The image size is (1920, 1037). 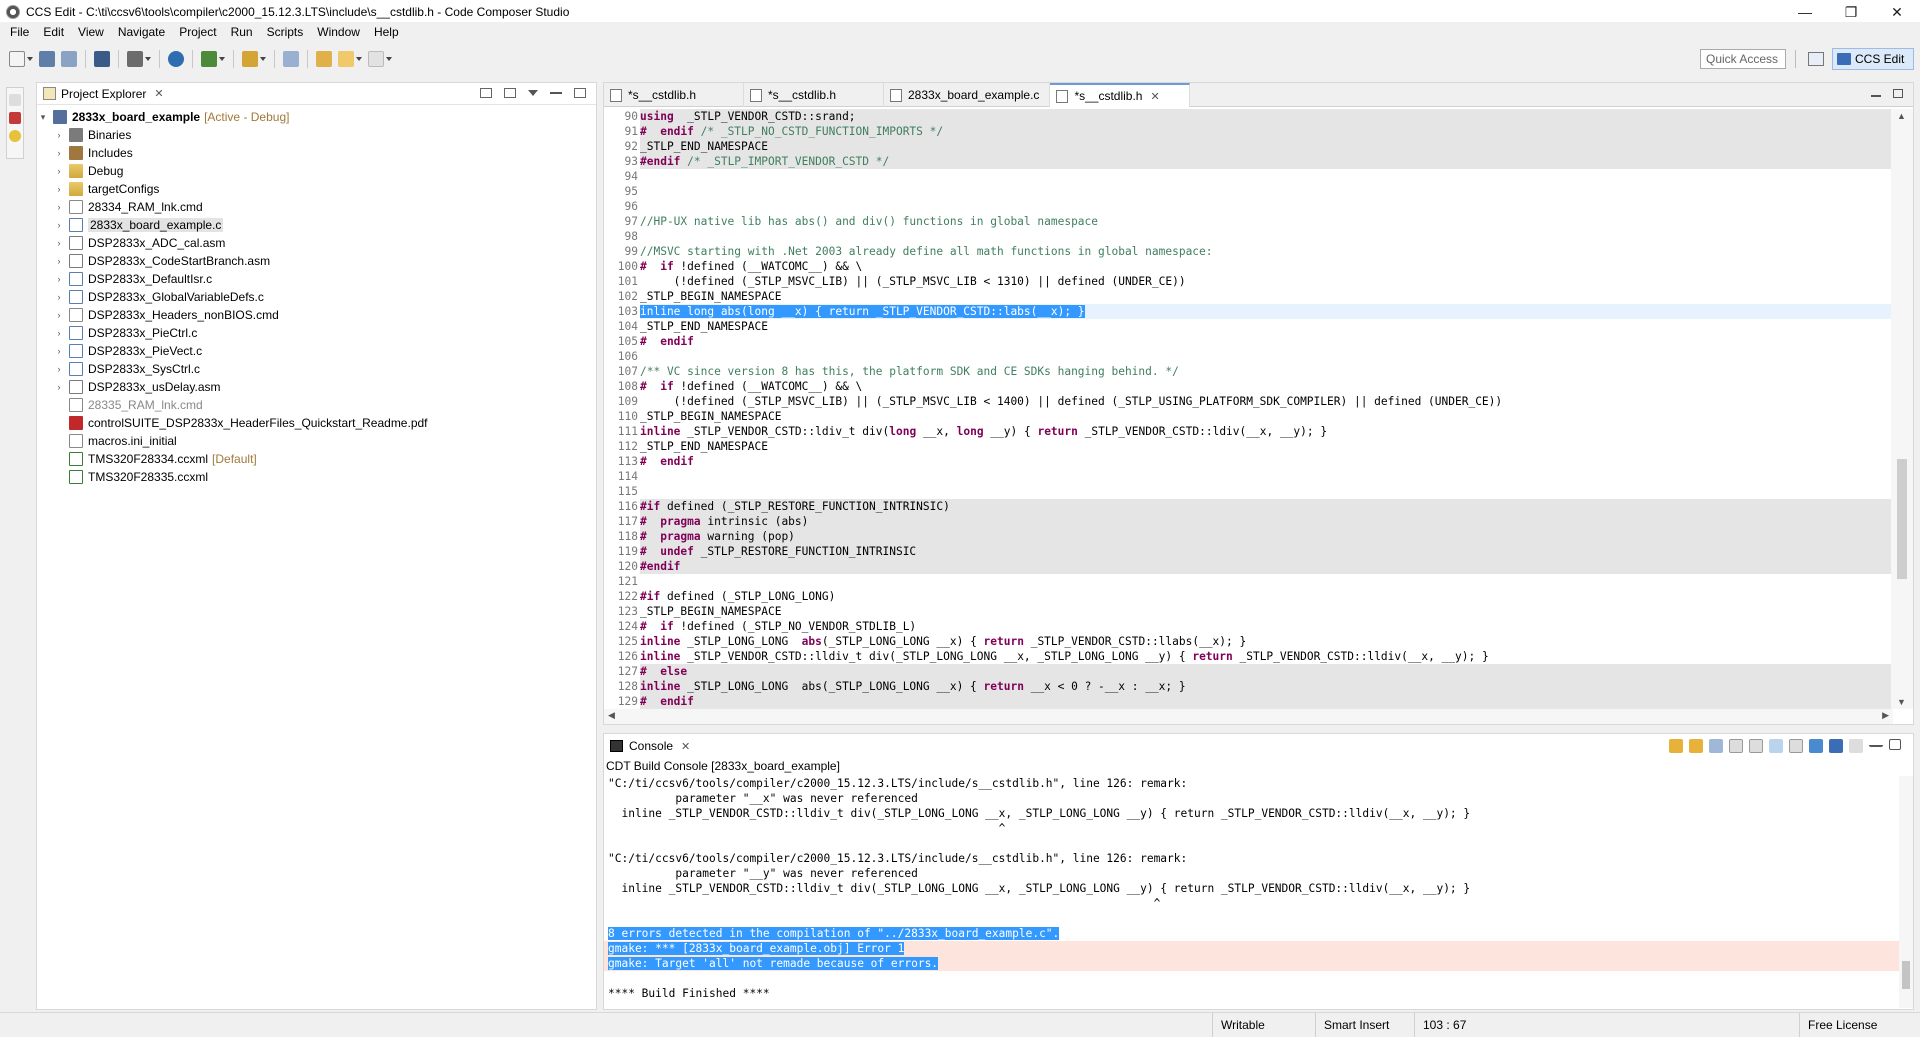 What do you see at coordinates (967, 95) in the screenshot?
I see `editor-tab: 2833x_board_example.c` at bounding box center [967, 95].